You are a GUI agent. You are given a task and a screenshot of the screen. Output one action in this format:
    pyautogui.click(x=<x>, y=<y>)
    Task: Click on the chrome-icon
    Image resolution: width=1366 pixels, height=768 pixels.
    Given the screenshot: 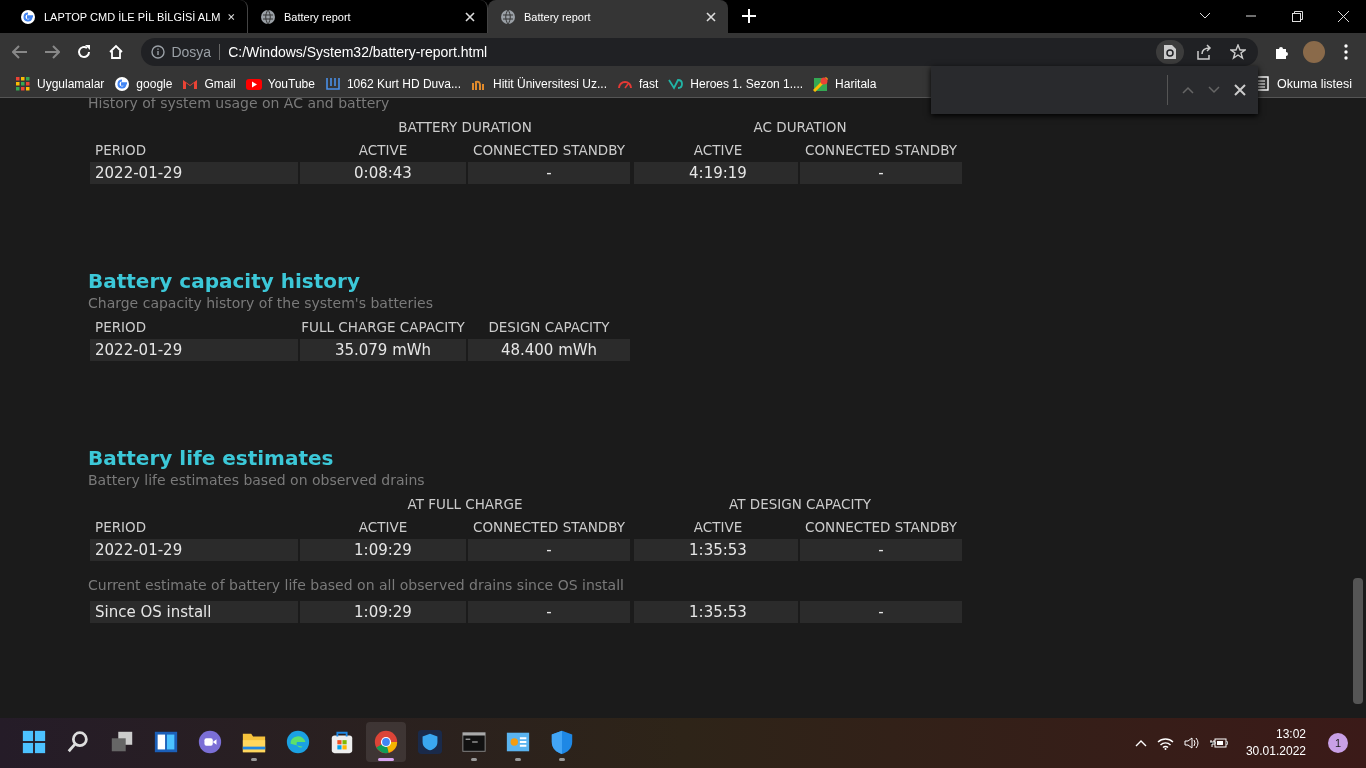 What is the action you would take?
    pyautogui.click(x=386, y=742)
    